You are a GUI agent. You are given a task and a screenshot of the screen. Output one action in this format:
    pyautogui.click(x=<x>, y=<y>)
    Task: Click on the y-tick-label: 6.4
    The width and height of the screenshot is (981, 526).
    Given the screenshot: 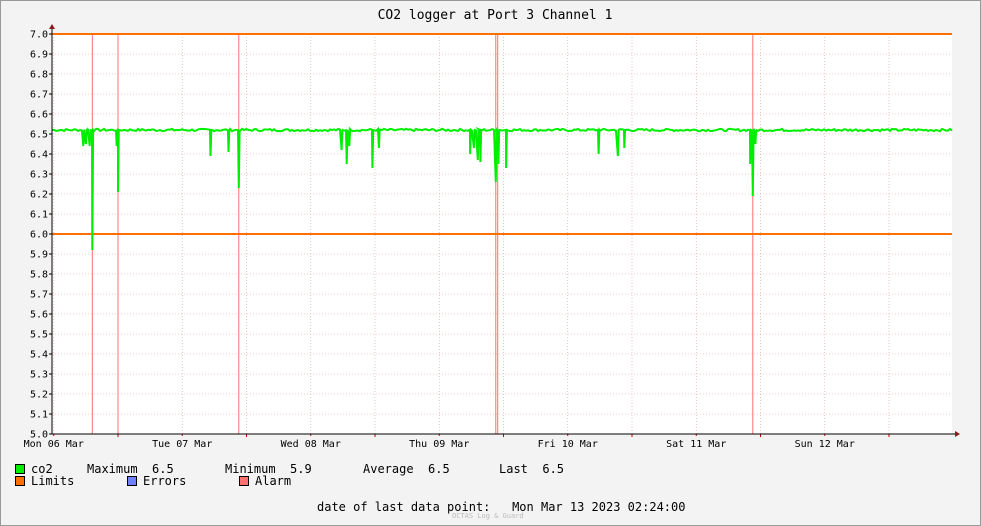 What is the action you would take?
    pyautogui.click(x=39, y=155)
    